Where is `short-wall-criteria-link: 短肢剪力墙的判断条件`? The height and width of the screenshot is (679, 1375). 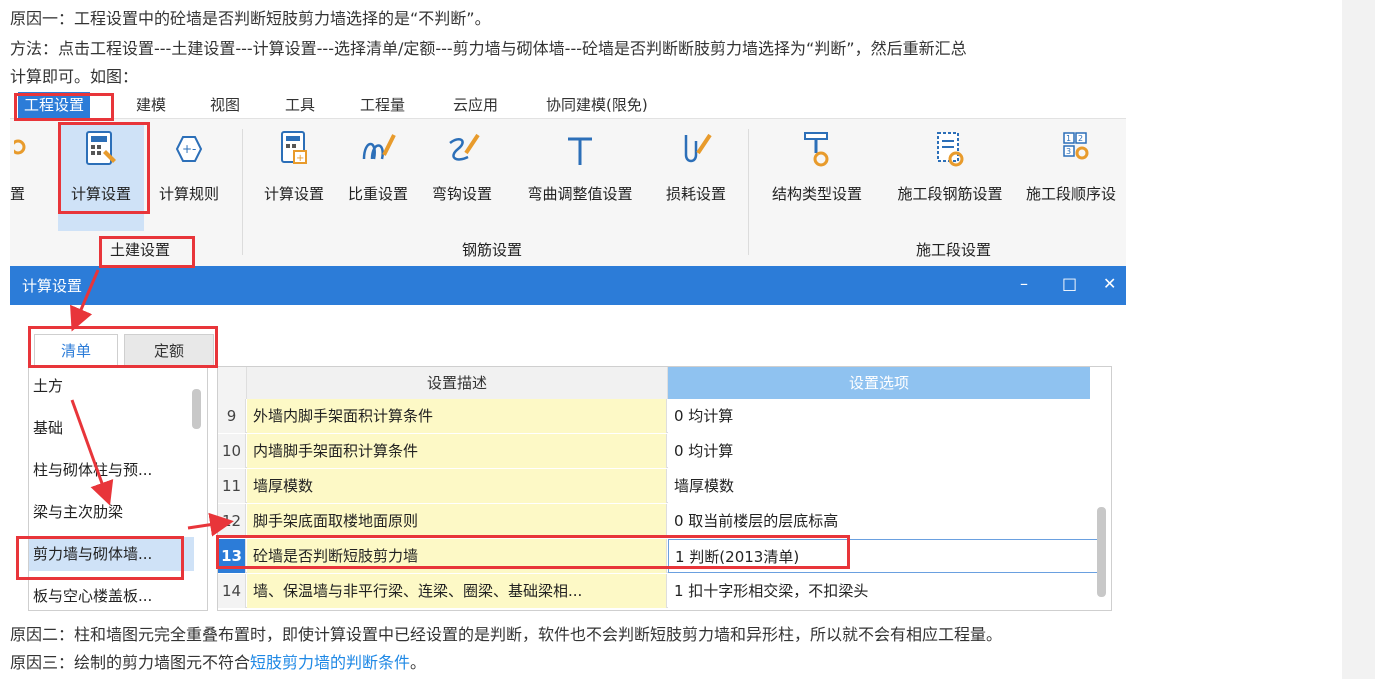 short-wall-criteria-link: 短肢剪力墙的判断条件 is located at coordinates (330, 662).